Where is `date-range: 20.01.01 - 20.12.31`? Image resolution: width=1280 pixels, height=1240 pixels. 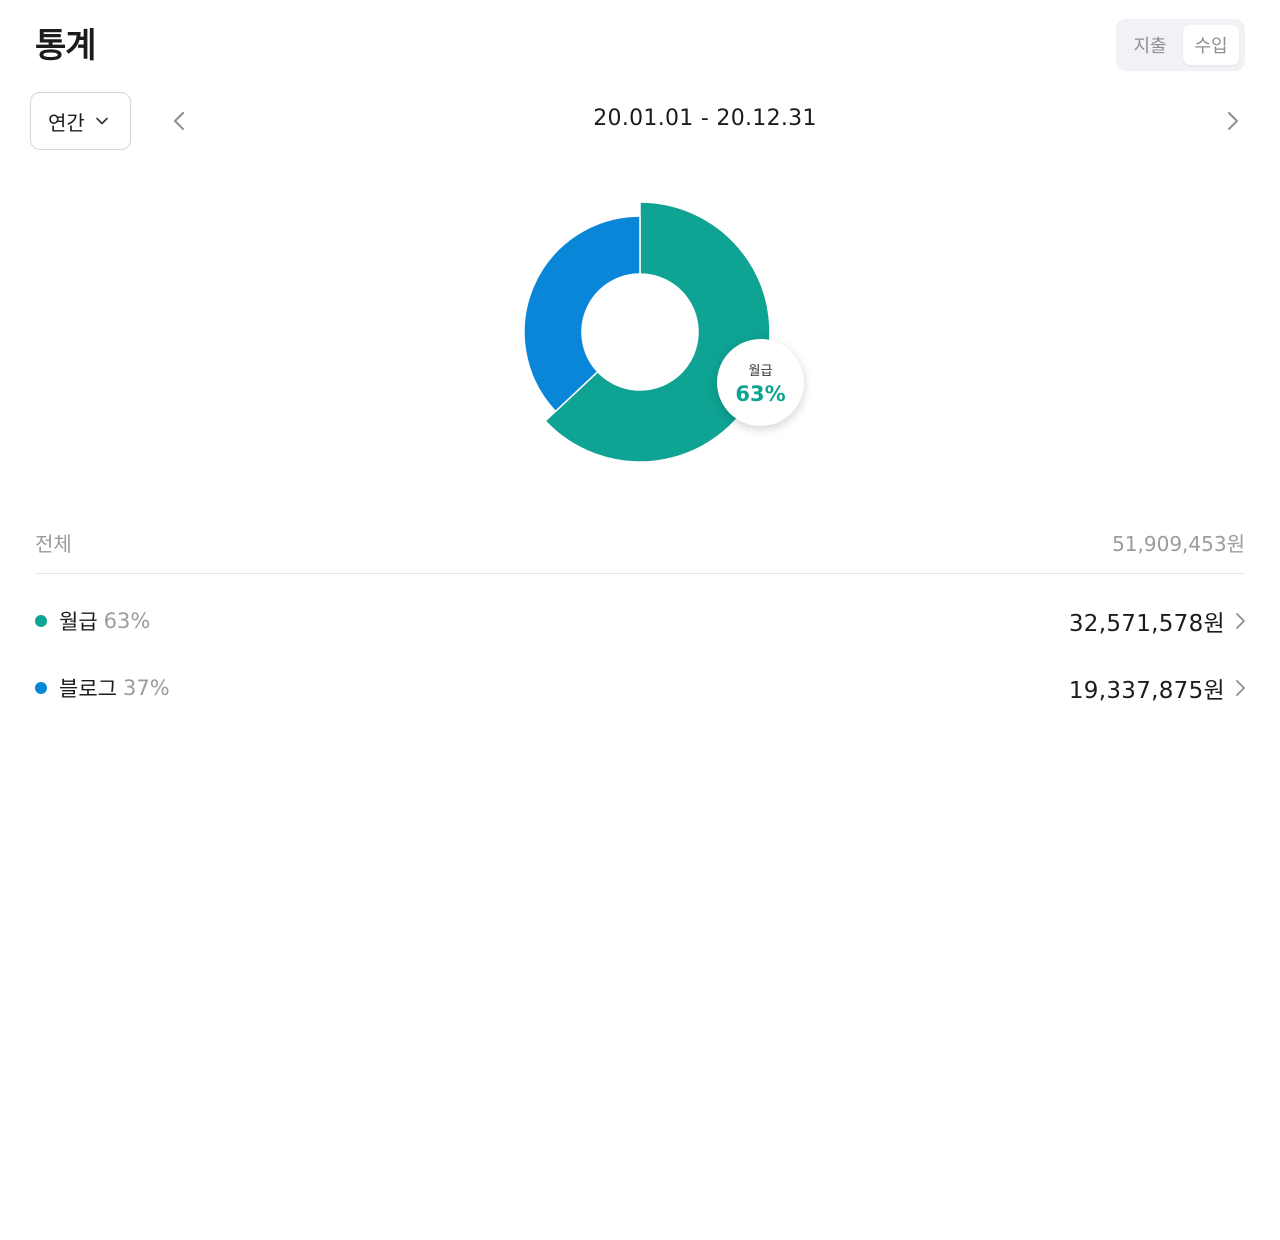 date-range: 20.01.01 - 20.12.31 is located at coordinates (705, 118).